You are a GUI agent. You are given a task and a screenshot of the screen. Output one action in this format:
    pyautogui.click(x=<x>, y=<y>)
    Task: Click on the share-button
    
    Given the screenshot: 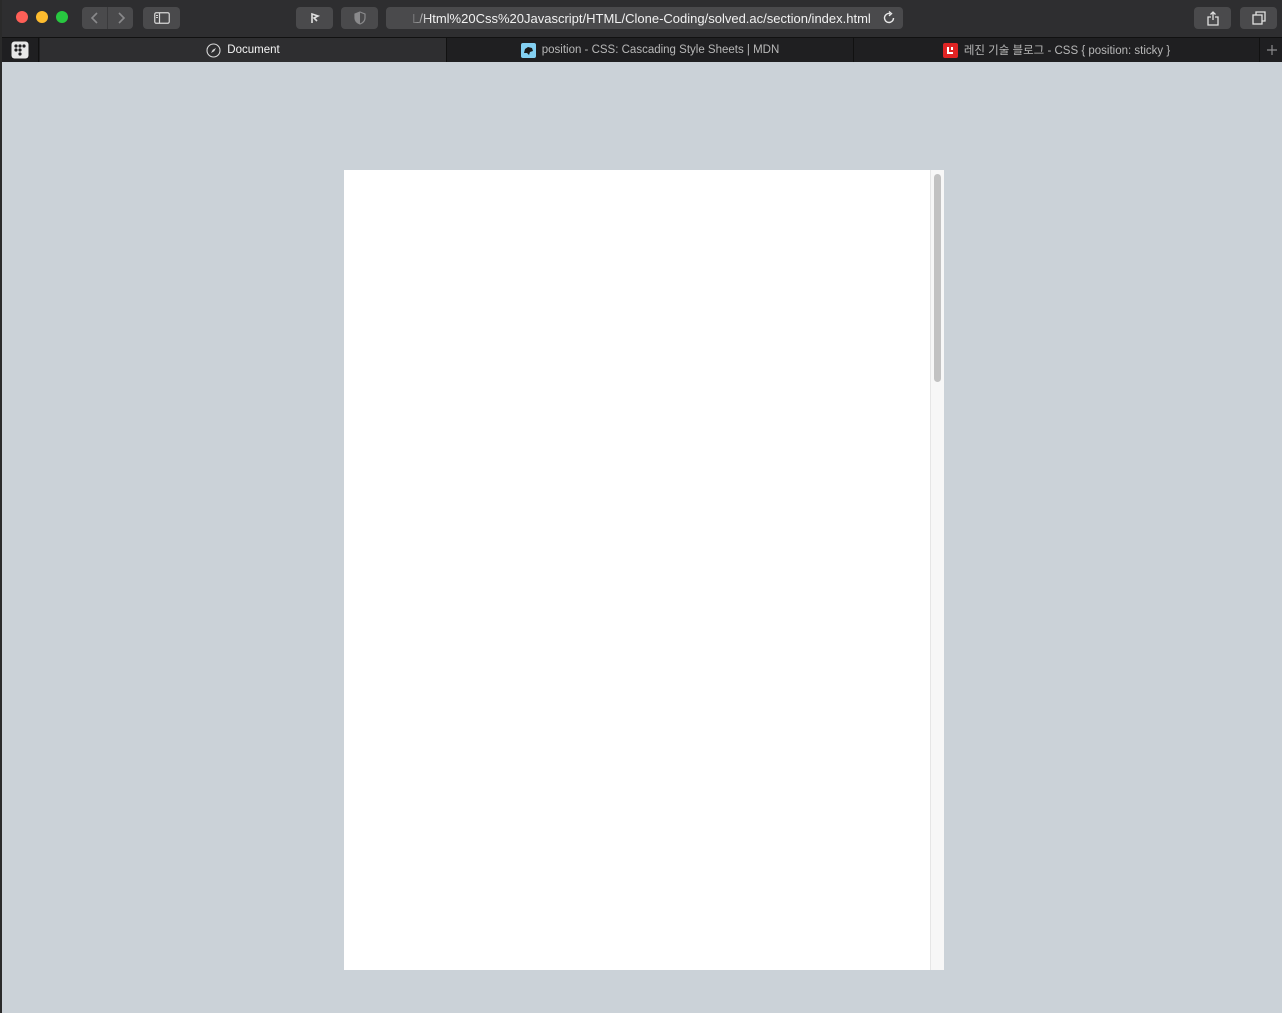 What is the action you would take?
    pyautogui.click(x=1212, y=18)
    